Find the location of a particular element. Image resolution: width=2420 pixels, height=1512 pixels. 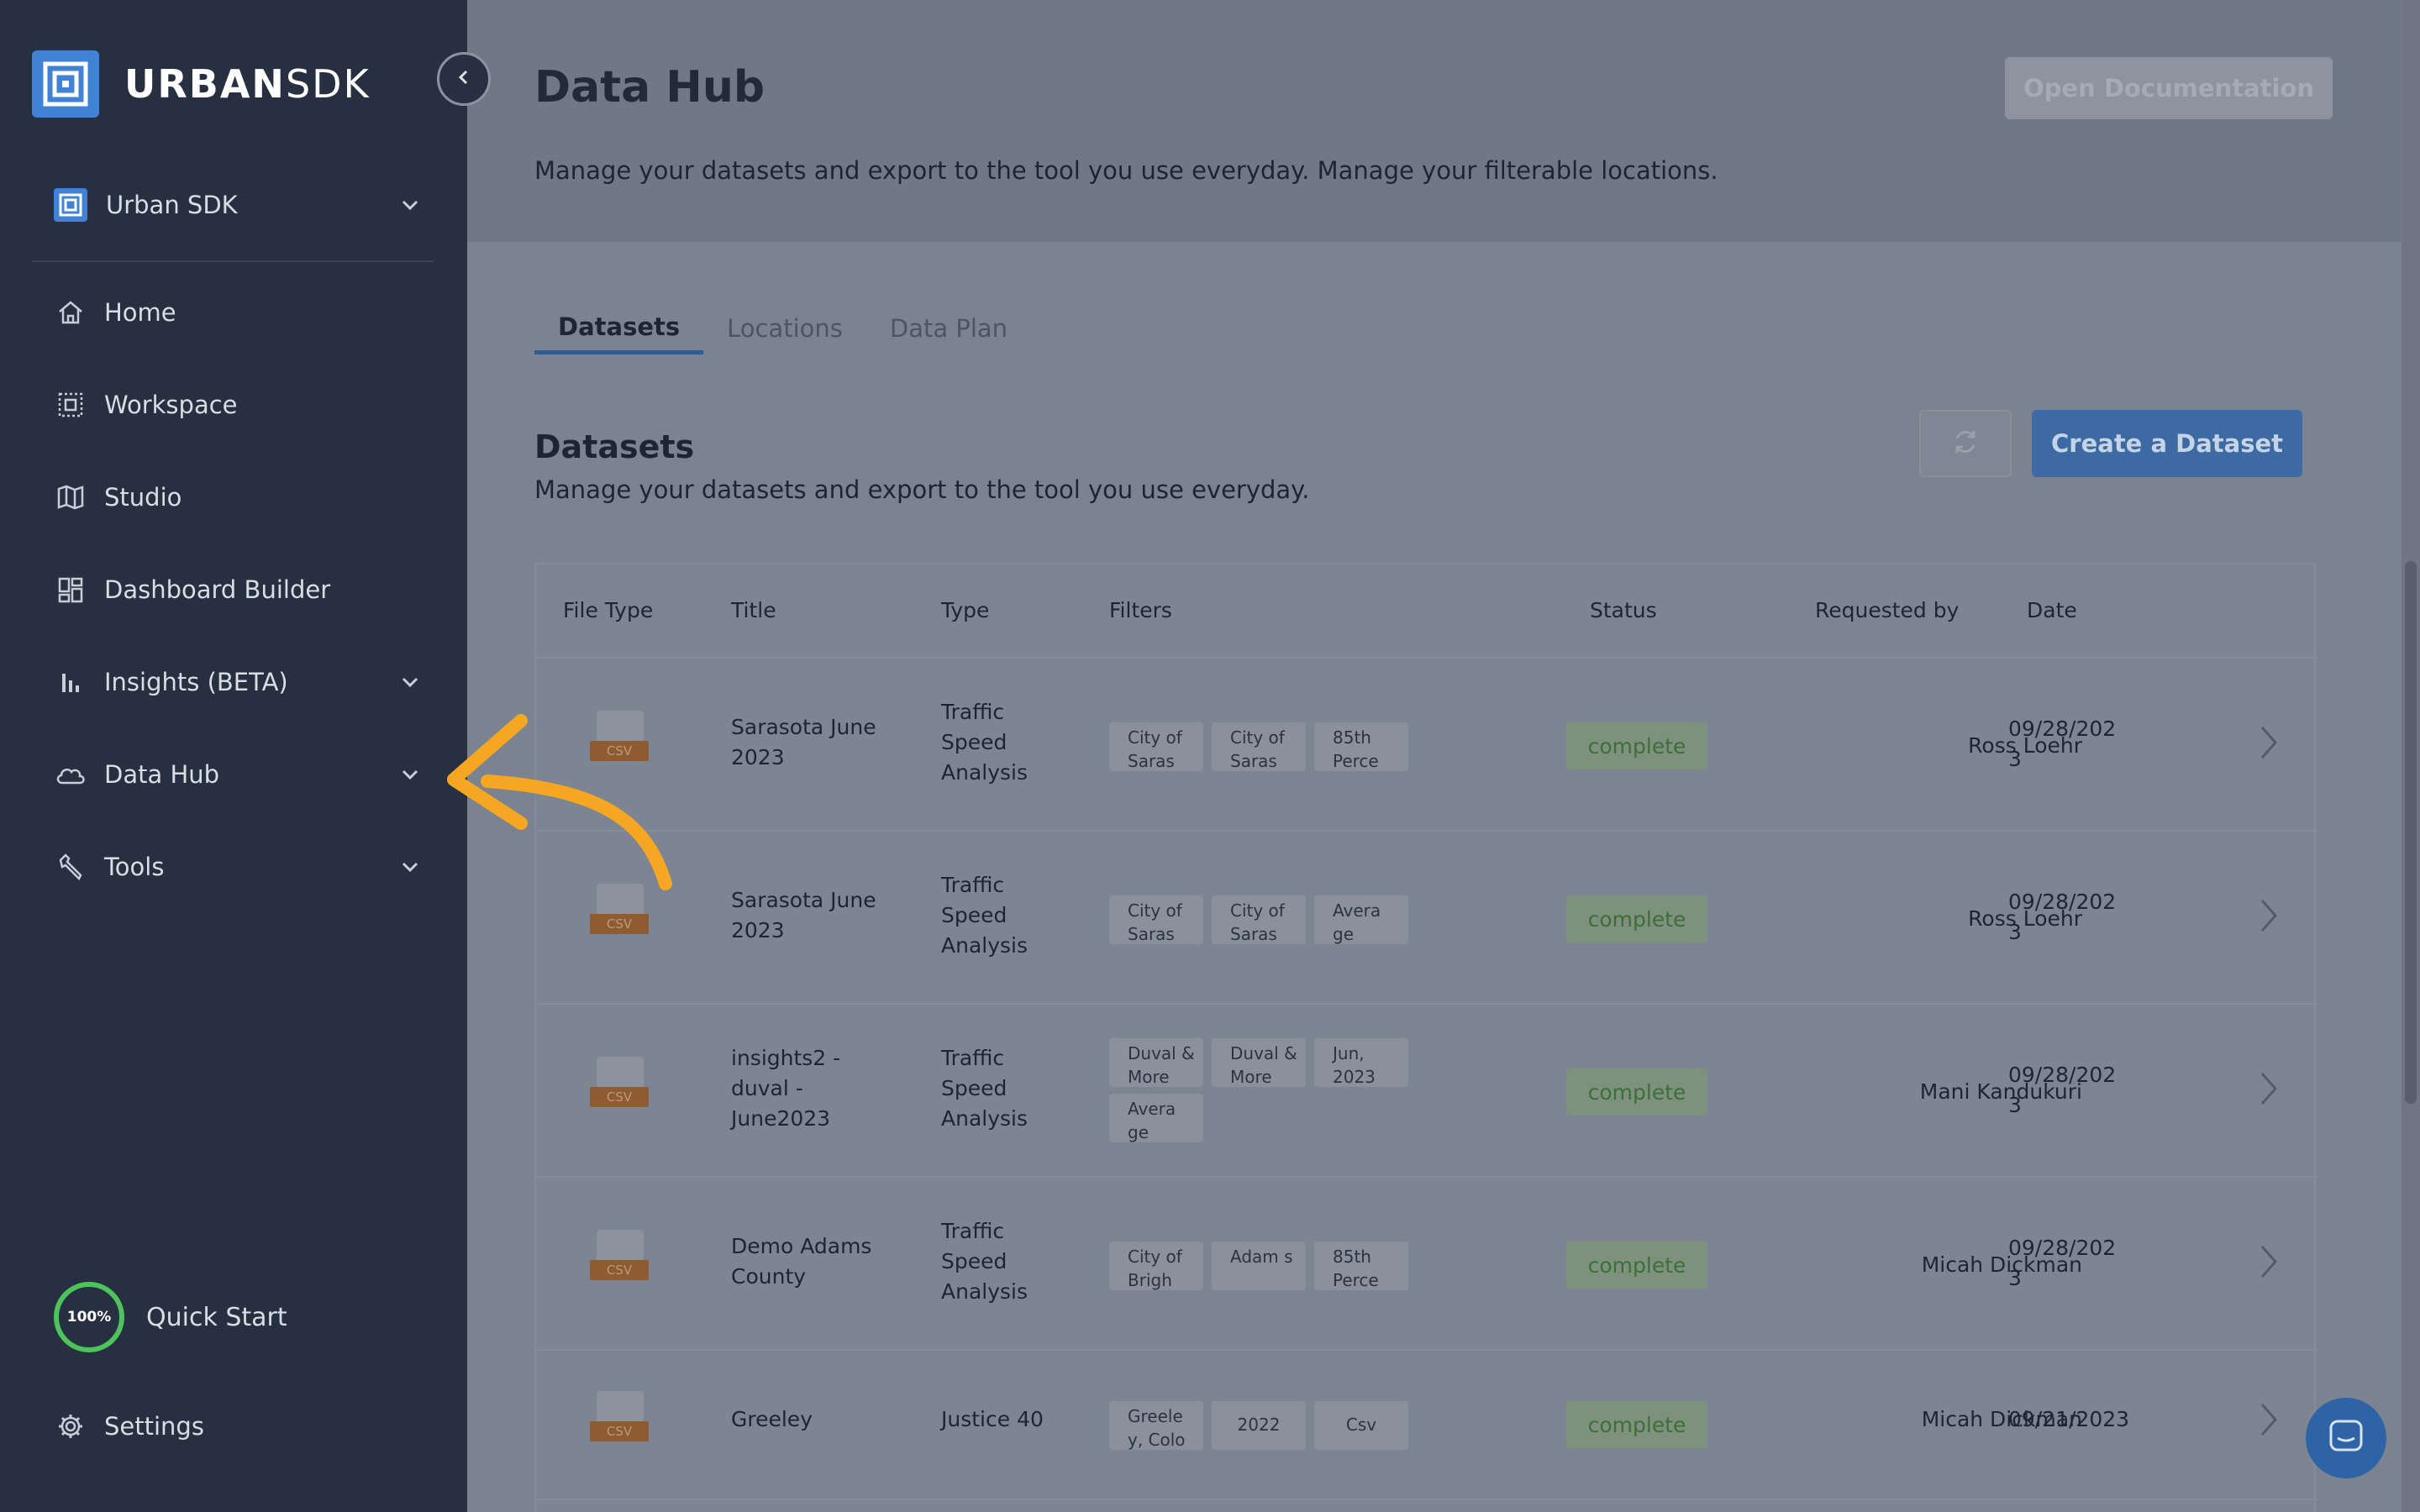

sidebar-item-tools: Tools is located at coordinates (239, 867).